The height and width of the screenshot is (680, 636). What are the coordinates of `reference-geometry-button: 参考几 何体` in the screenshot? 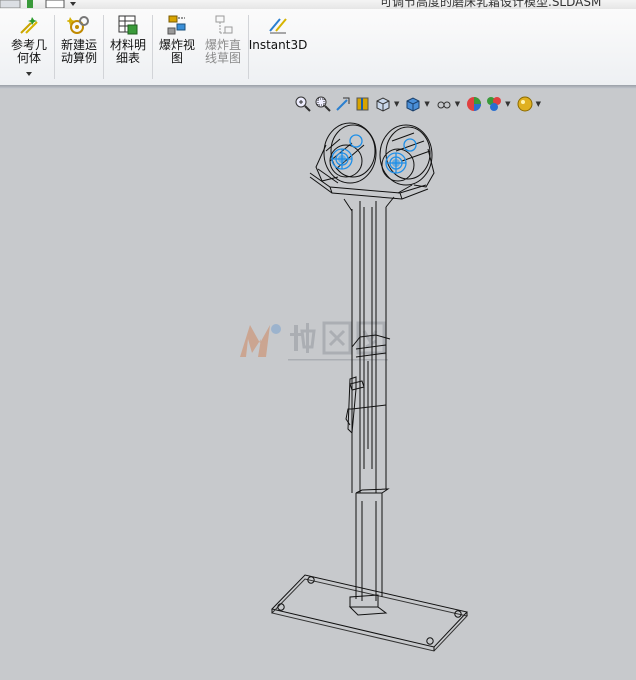 It's located at (29, 47).